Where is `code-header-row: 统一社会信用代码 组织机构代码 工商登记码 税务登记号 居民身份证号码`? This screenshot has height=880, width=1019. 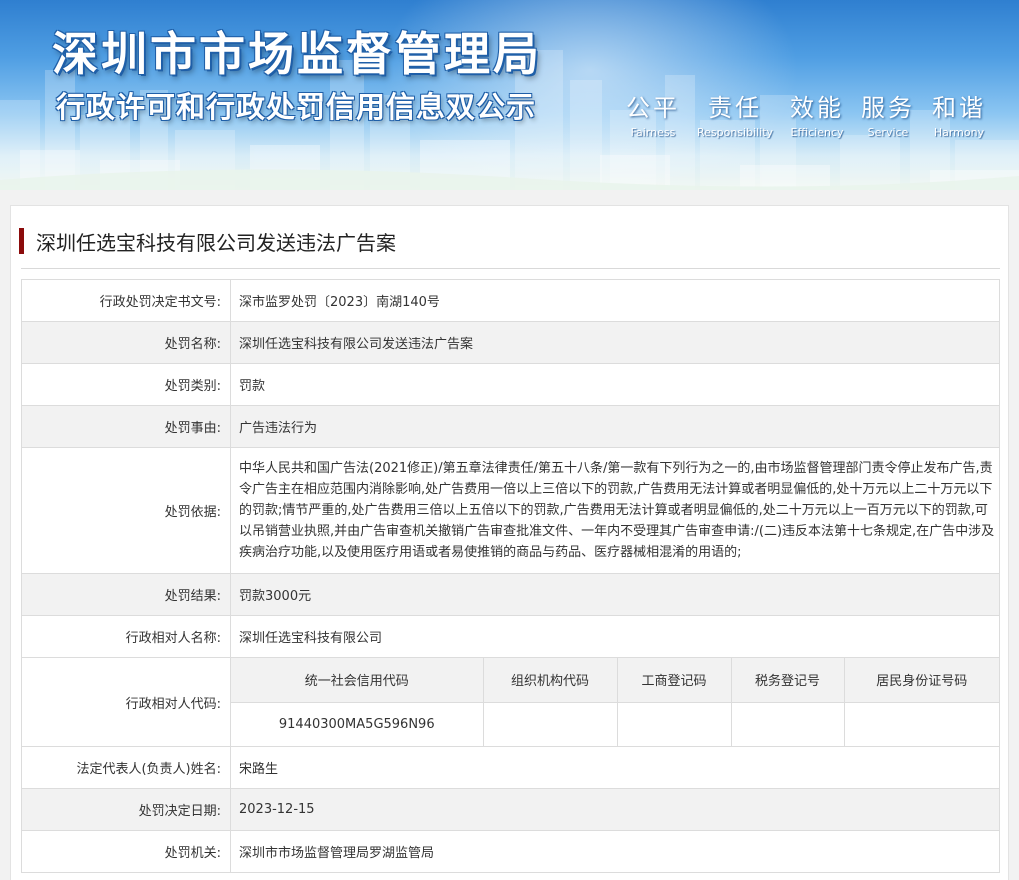 code-header-row: 统一社会信用代码 组织机构代码 工商登记码 税务登记号 居民身份证号码 is located at coordinates (615, 680).